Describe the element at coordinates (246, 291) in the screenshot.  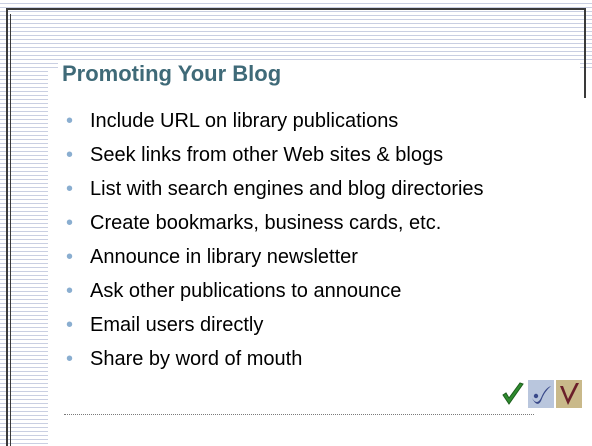
I see `bullet-text: Ask other publications to announce` at that location.